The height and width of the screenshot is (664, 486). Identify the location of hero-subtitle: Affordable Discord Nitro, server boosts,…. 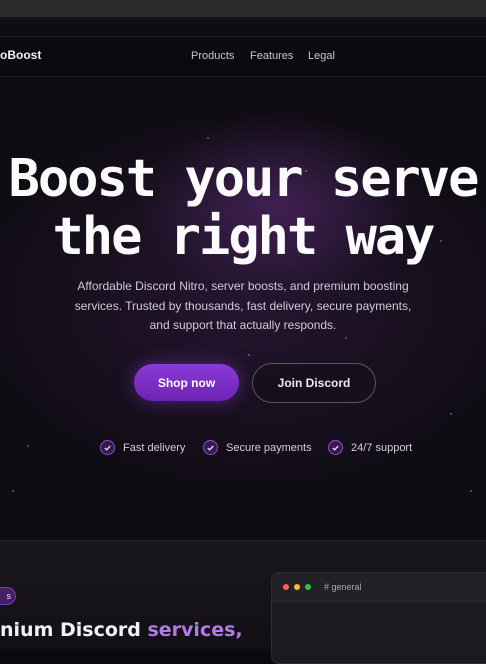
(243, 306).